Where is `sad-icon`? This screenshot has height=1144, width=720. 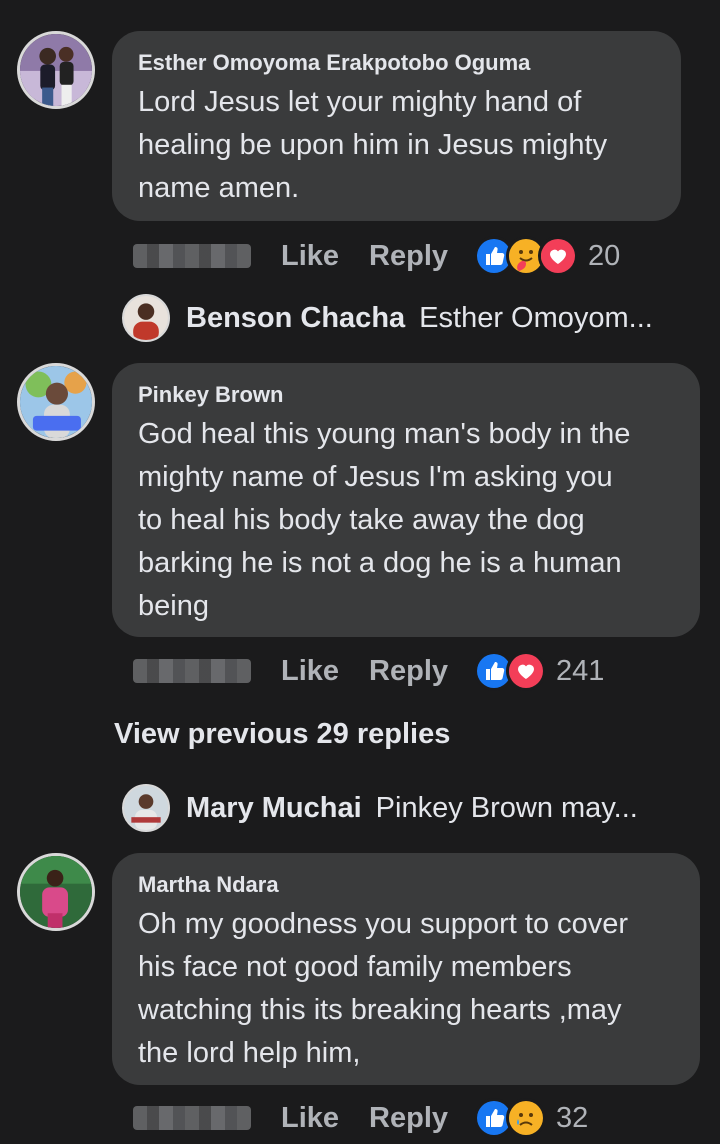
sad-icon is located at coordinates (526, 1118).